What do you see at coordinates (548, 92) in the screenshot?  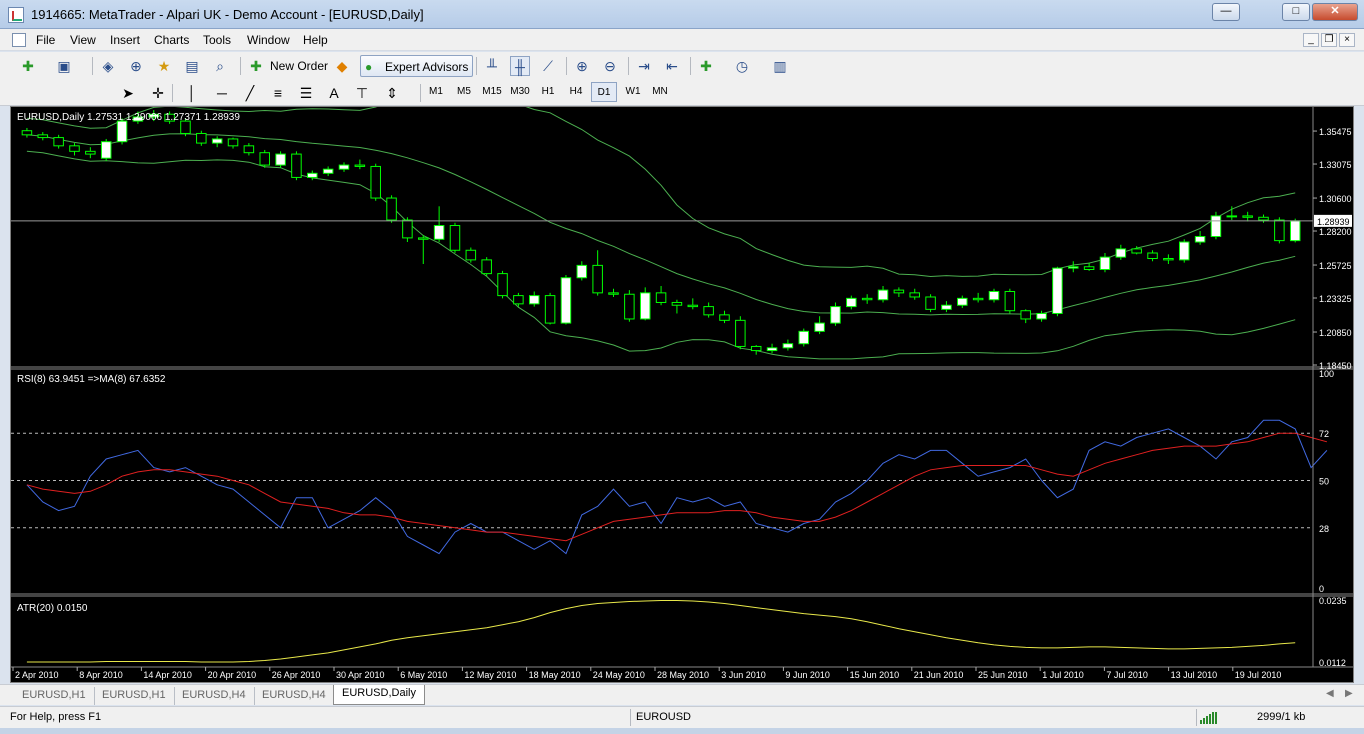 I see `timeframe-h1: H1` at bounding box center [548, 92].